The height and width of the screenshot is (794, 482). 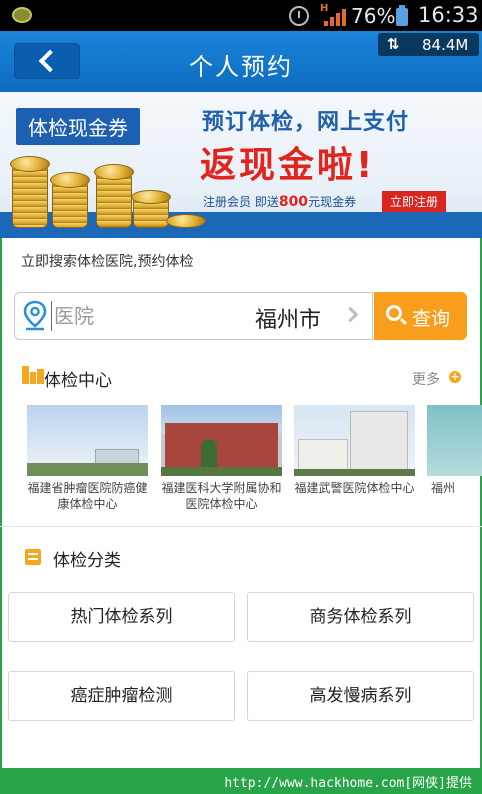 I want to click on section-divider, so click(x=241, y=526).